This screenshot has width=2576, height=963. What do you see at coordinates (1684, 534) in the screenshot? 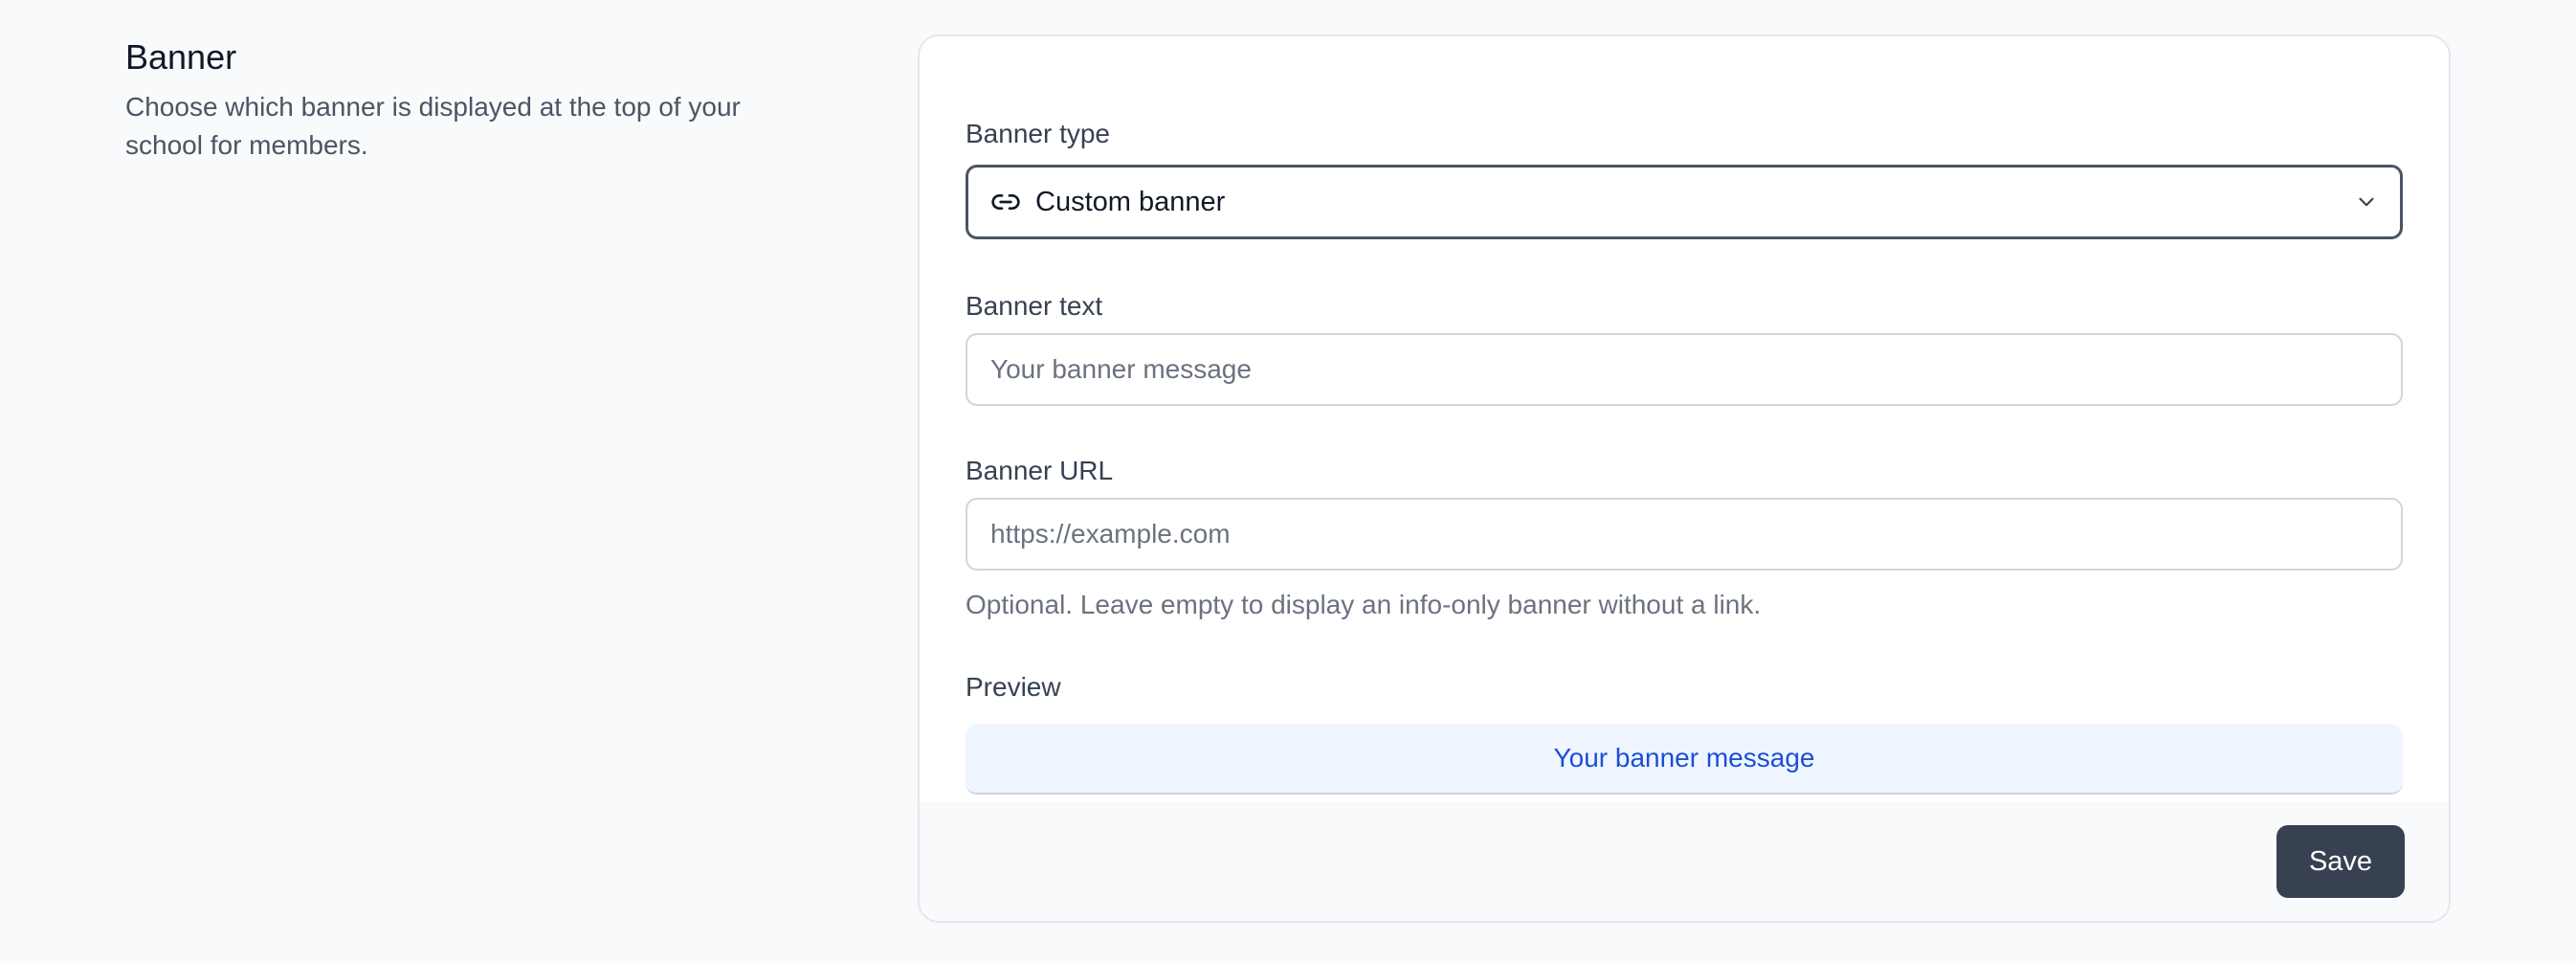
I see `banner-url-input` at bounding box center [1684, 534].